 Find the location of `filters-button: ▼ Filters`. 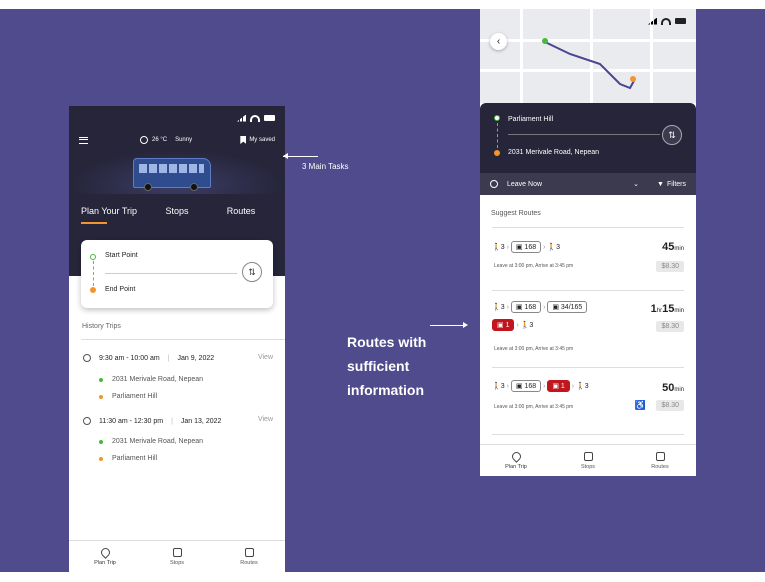

filters-button: ▼ Filters is located at coordinates (671, 184).